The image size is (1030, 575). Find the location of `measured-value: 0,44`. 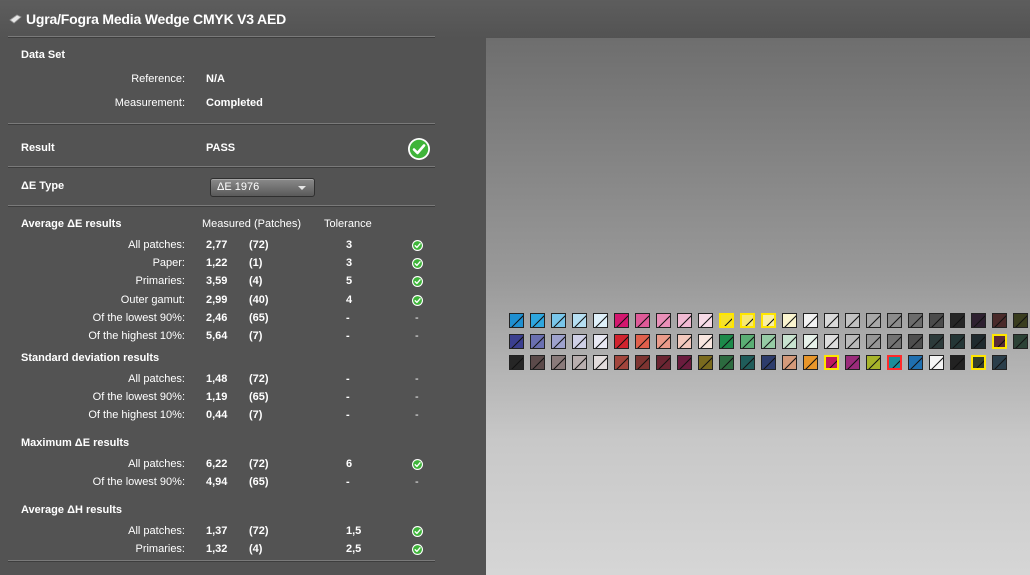

measured-value: 0,44 is located at coordinates (217, 415).